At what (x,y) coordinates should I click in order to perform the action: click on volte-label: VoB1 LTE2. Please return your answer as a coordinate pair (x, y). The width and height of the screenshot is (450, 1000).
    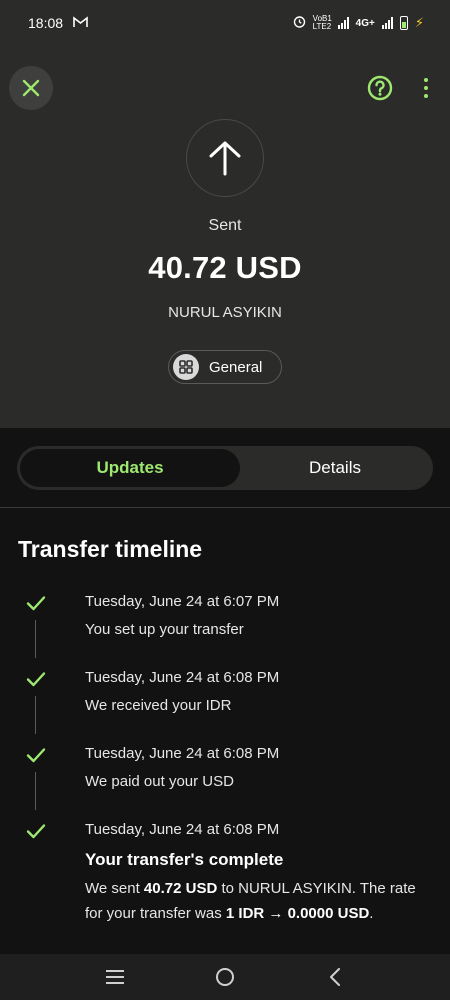
    Looking at the image, I should click on (322, 22).